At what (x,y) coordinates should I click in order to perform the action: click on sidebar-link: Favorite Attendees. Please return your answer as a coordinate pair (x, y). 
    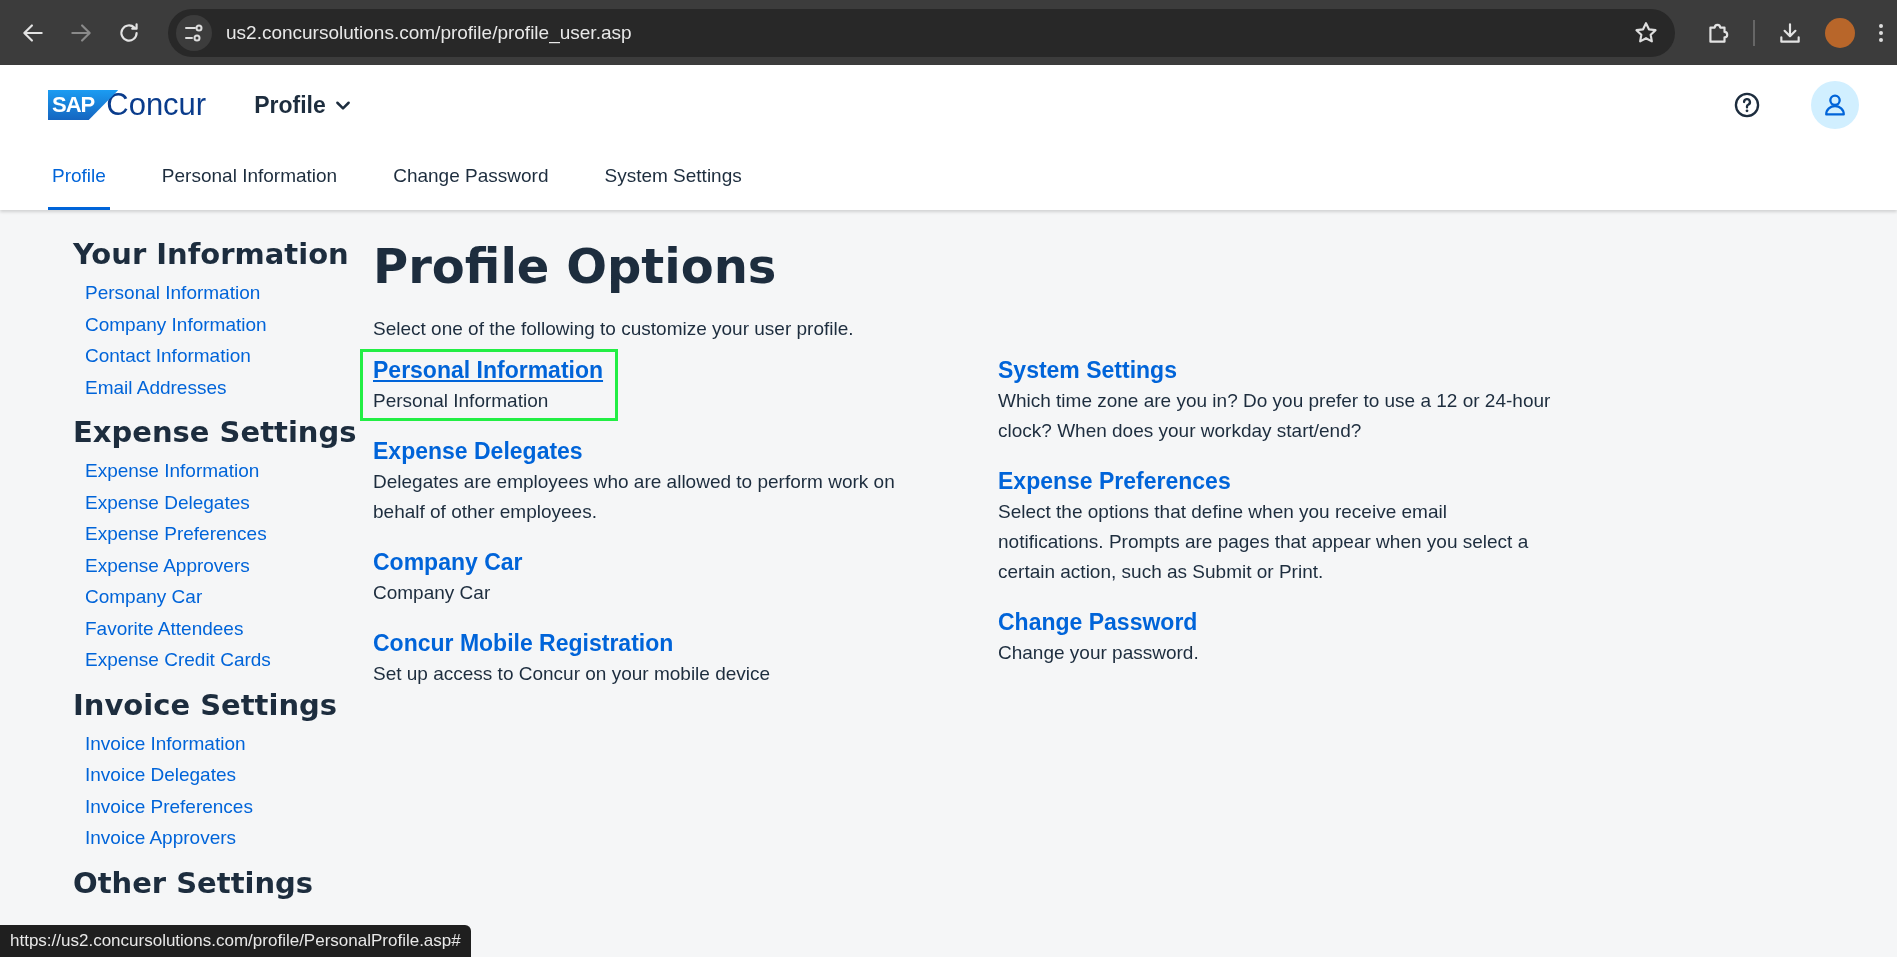
    Looking at the image, I should click on (164, 628).